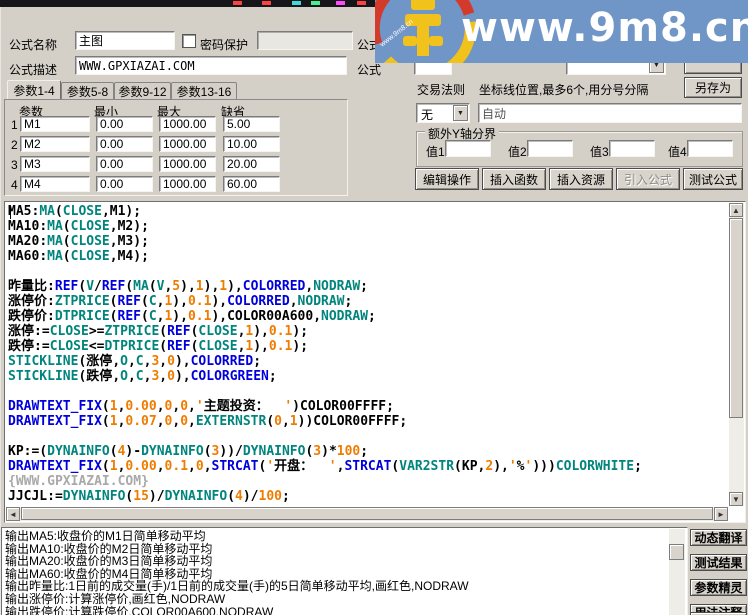  What do you see at coordinates (676, 552) in the screenshot?
I see `output-vscroll-thumb` at bounding box center [676, 552].